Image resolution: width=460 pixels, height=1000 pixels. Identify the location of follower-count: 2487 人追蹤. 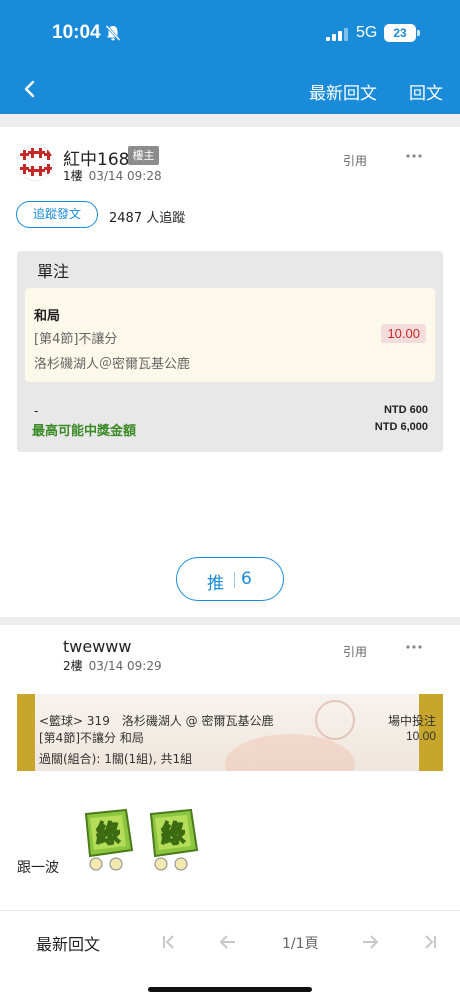
(147, 218).